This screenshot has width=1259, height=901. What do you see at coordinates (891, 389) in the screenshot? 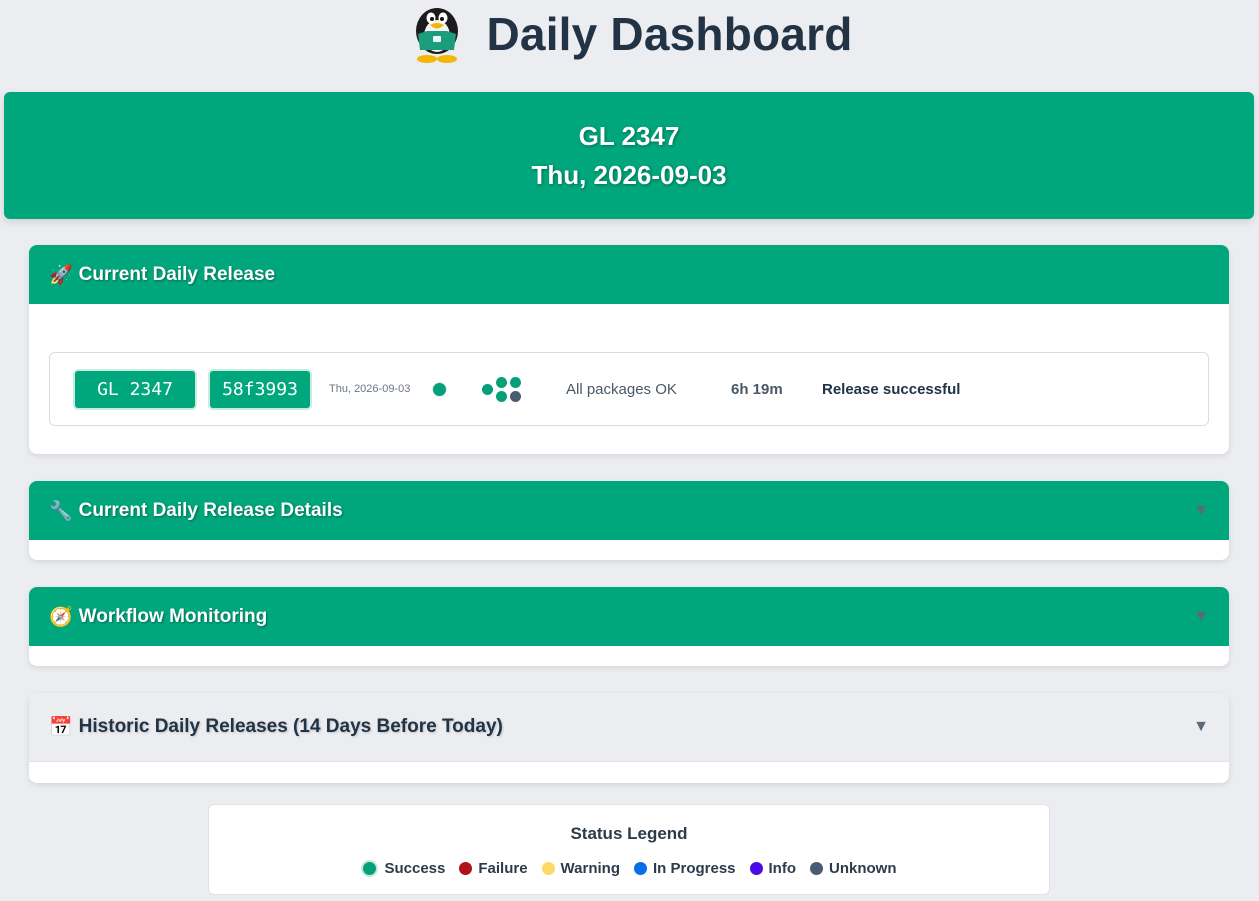
I see `release-result: Release successful` at bounding box center [891, 389].